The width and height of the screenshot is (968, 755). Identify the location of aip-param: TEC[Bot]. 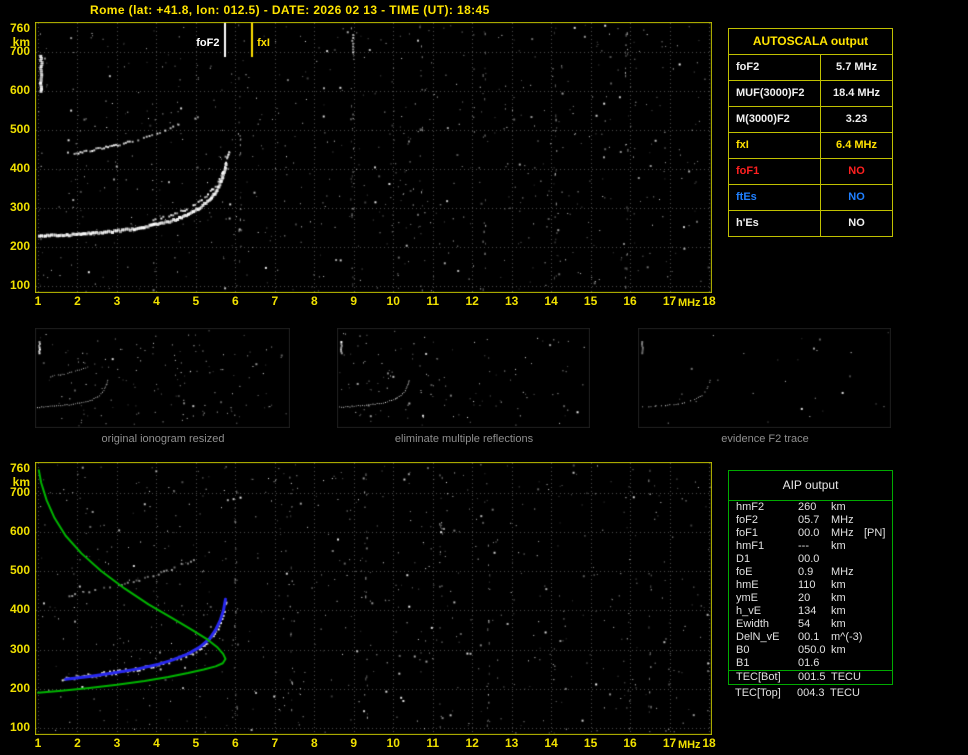
(758, 677).